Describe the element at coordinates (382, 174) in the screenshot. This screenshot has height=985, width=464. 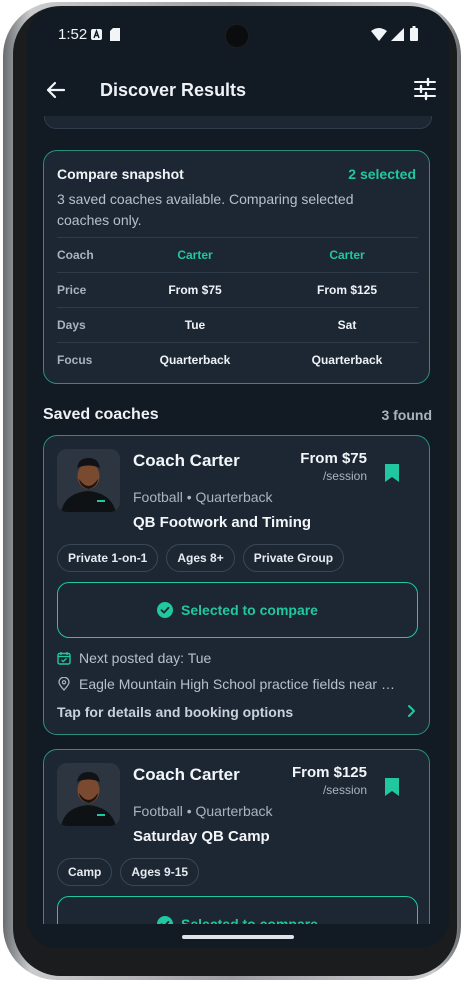
I see `compare-selected-count: 2 selected` at that location.